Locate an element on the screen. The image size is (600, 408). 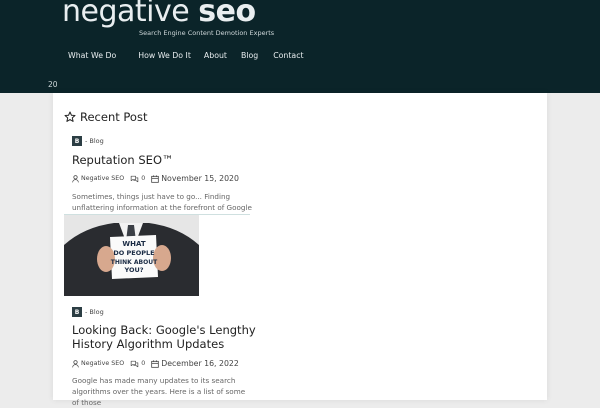
logo-light-text: negative is located at coordinates (126, 14).